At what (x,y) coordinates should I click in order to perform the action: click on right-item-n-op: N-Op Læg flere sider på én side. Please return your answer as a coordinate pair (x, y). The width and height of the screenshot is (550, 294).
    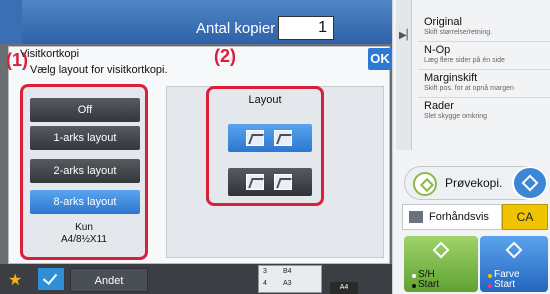
    Looking at the image, I should click on (486, 54).